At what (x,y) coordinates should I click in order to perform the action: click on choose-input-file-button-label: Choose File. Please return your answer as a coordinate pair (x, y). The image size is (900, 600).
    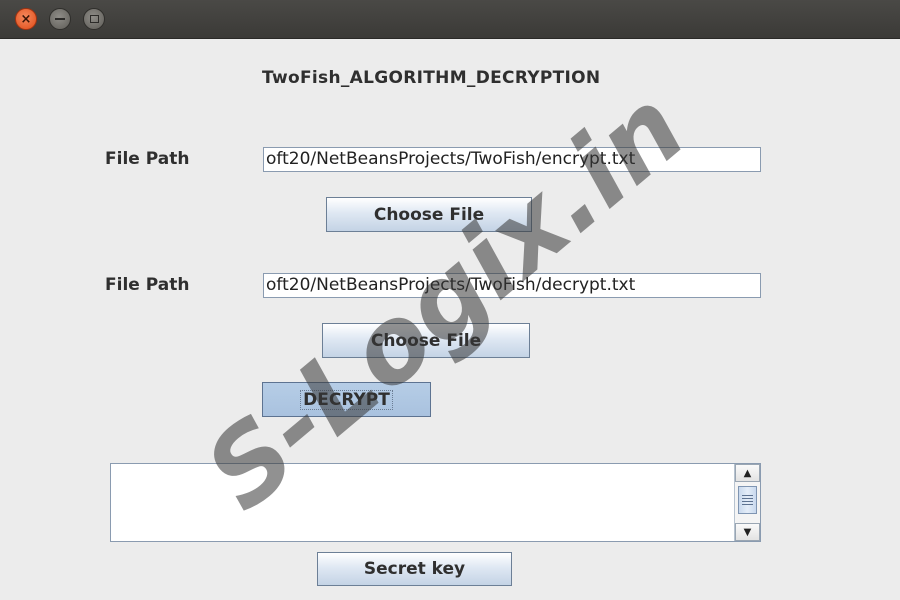
    Looking at the image, I should click on (429, 214).